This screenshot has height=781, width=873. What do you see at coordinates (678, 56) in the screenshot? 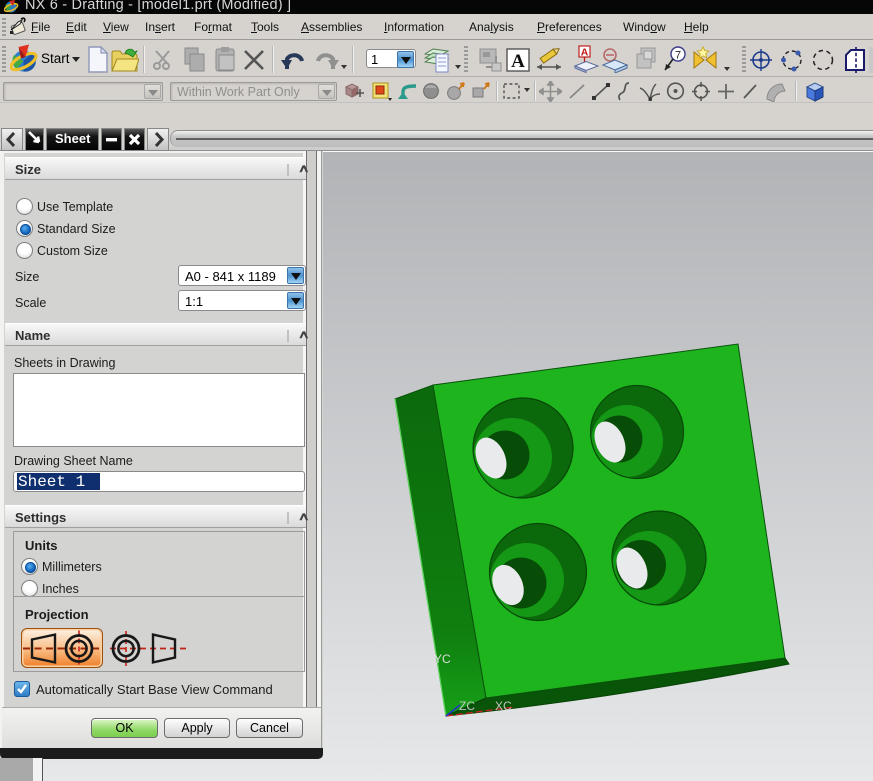
I see `svg-text: 7` at bounding box center [678, 56].